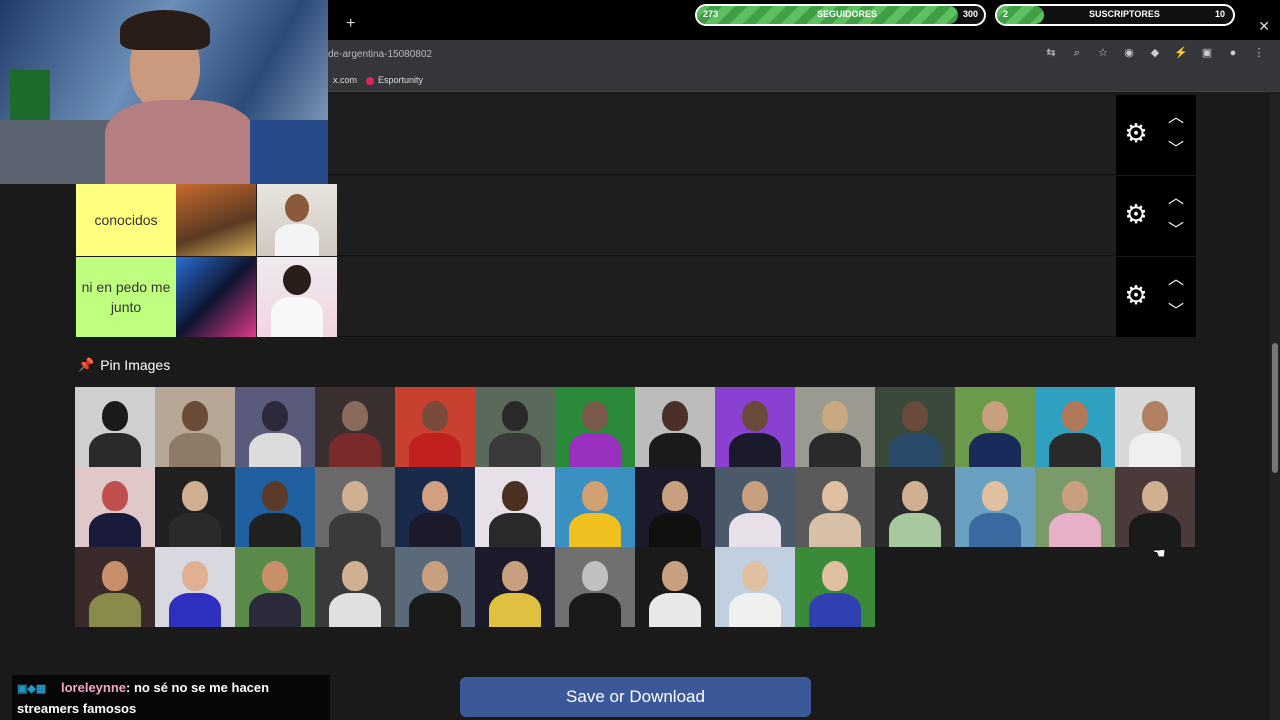 This screenshot has height=720, width=1280. I want to click on translate-icon: ⇆, so click(1051, 53).